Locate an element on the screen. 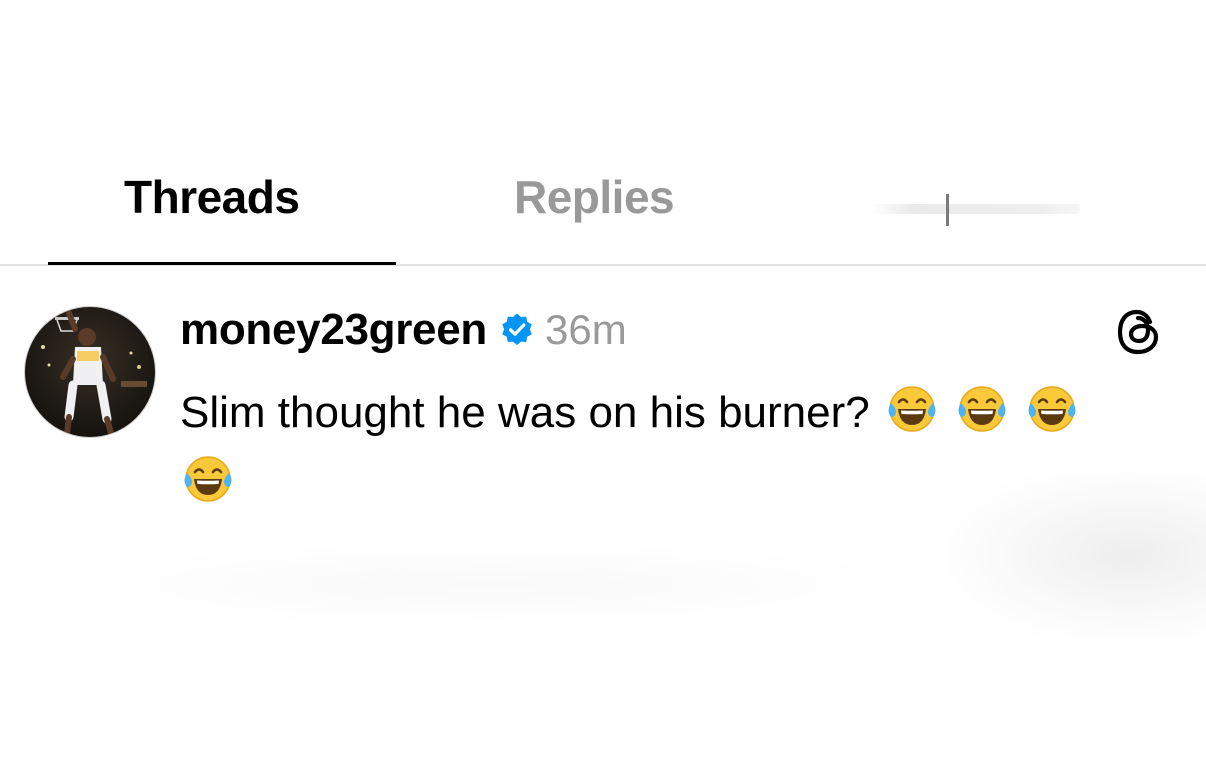 This screenshot has height=770, width=1206. post-header: money23green 36m is located at coordinates (675, 330).